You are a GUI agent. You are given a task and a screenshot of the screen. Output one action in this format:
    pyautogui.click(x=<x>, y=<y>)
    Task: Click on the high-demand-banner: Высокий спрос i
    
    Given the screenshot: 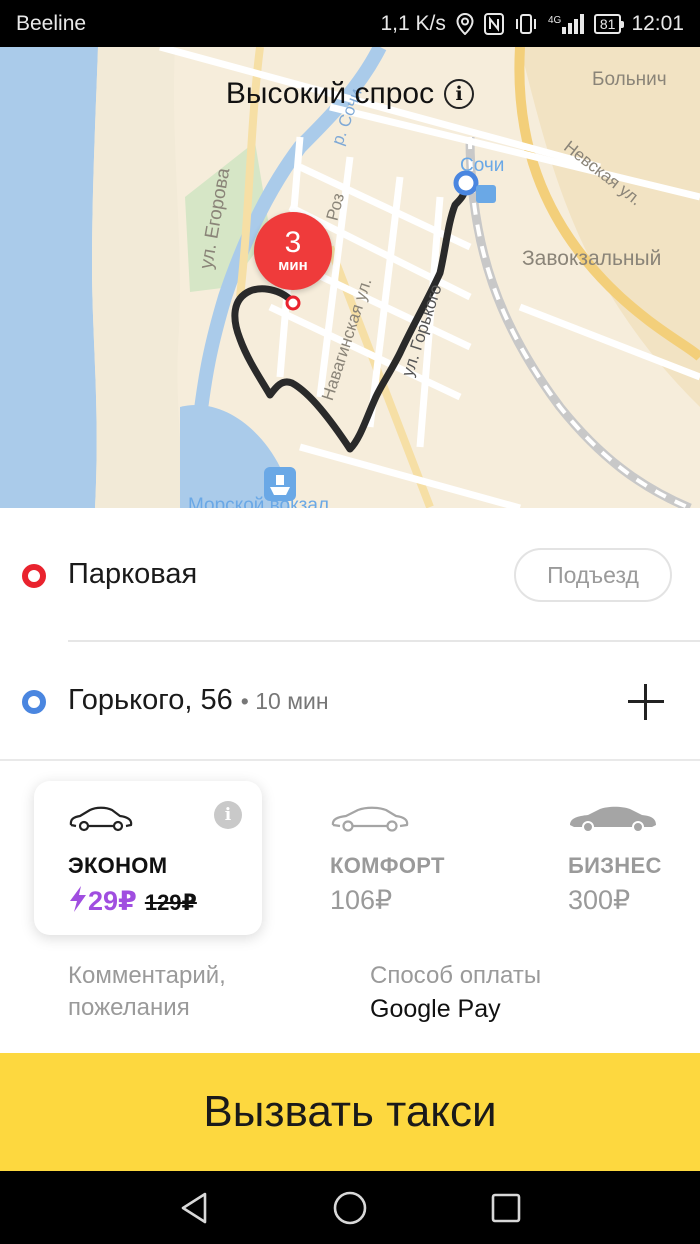 What is the action you would take?
    pyautogui.click(x=350, y=94)
    